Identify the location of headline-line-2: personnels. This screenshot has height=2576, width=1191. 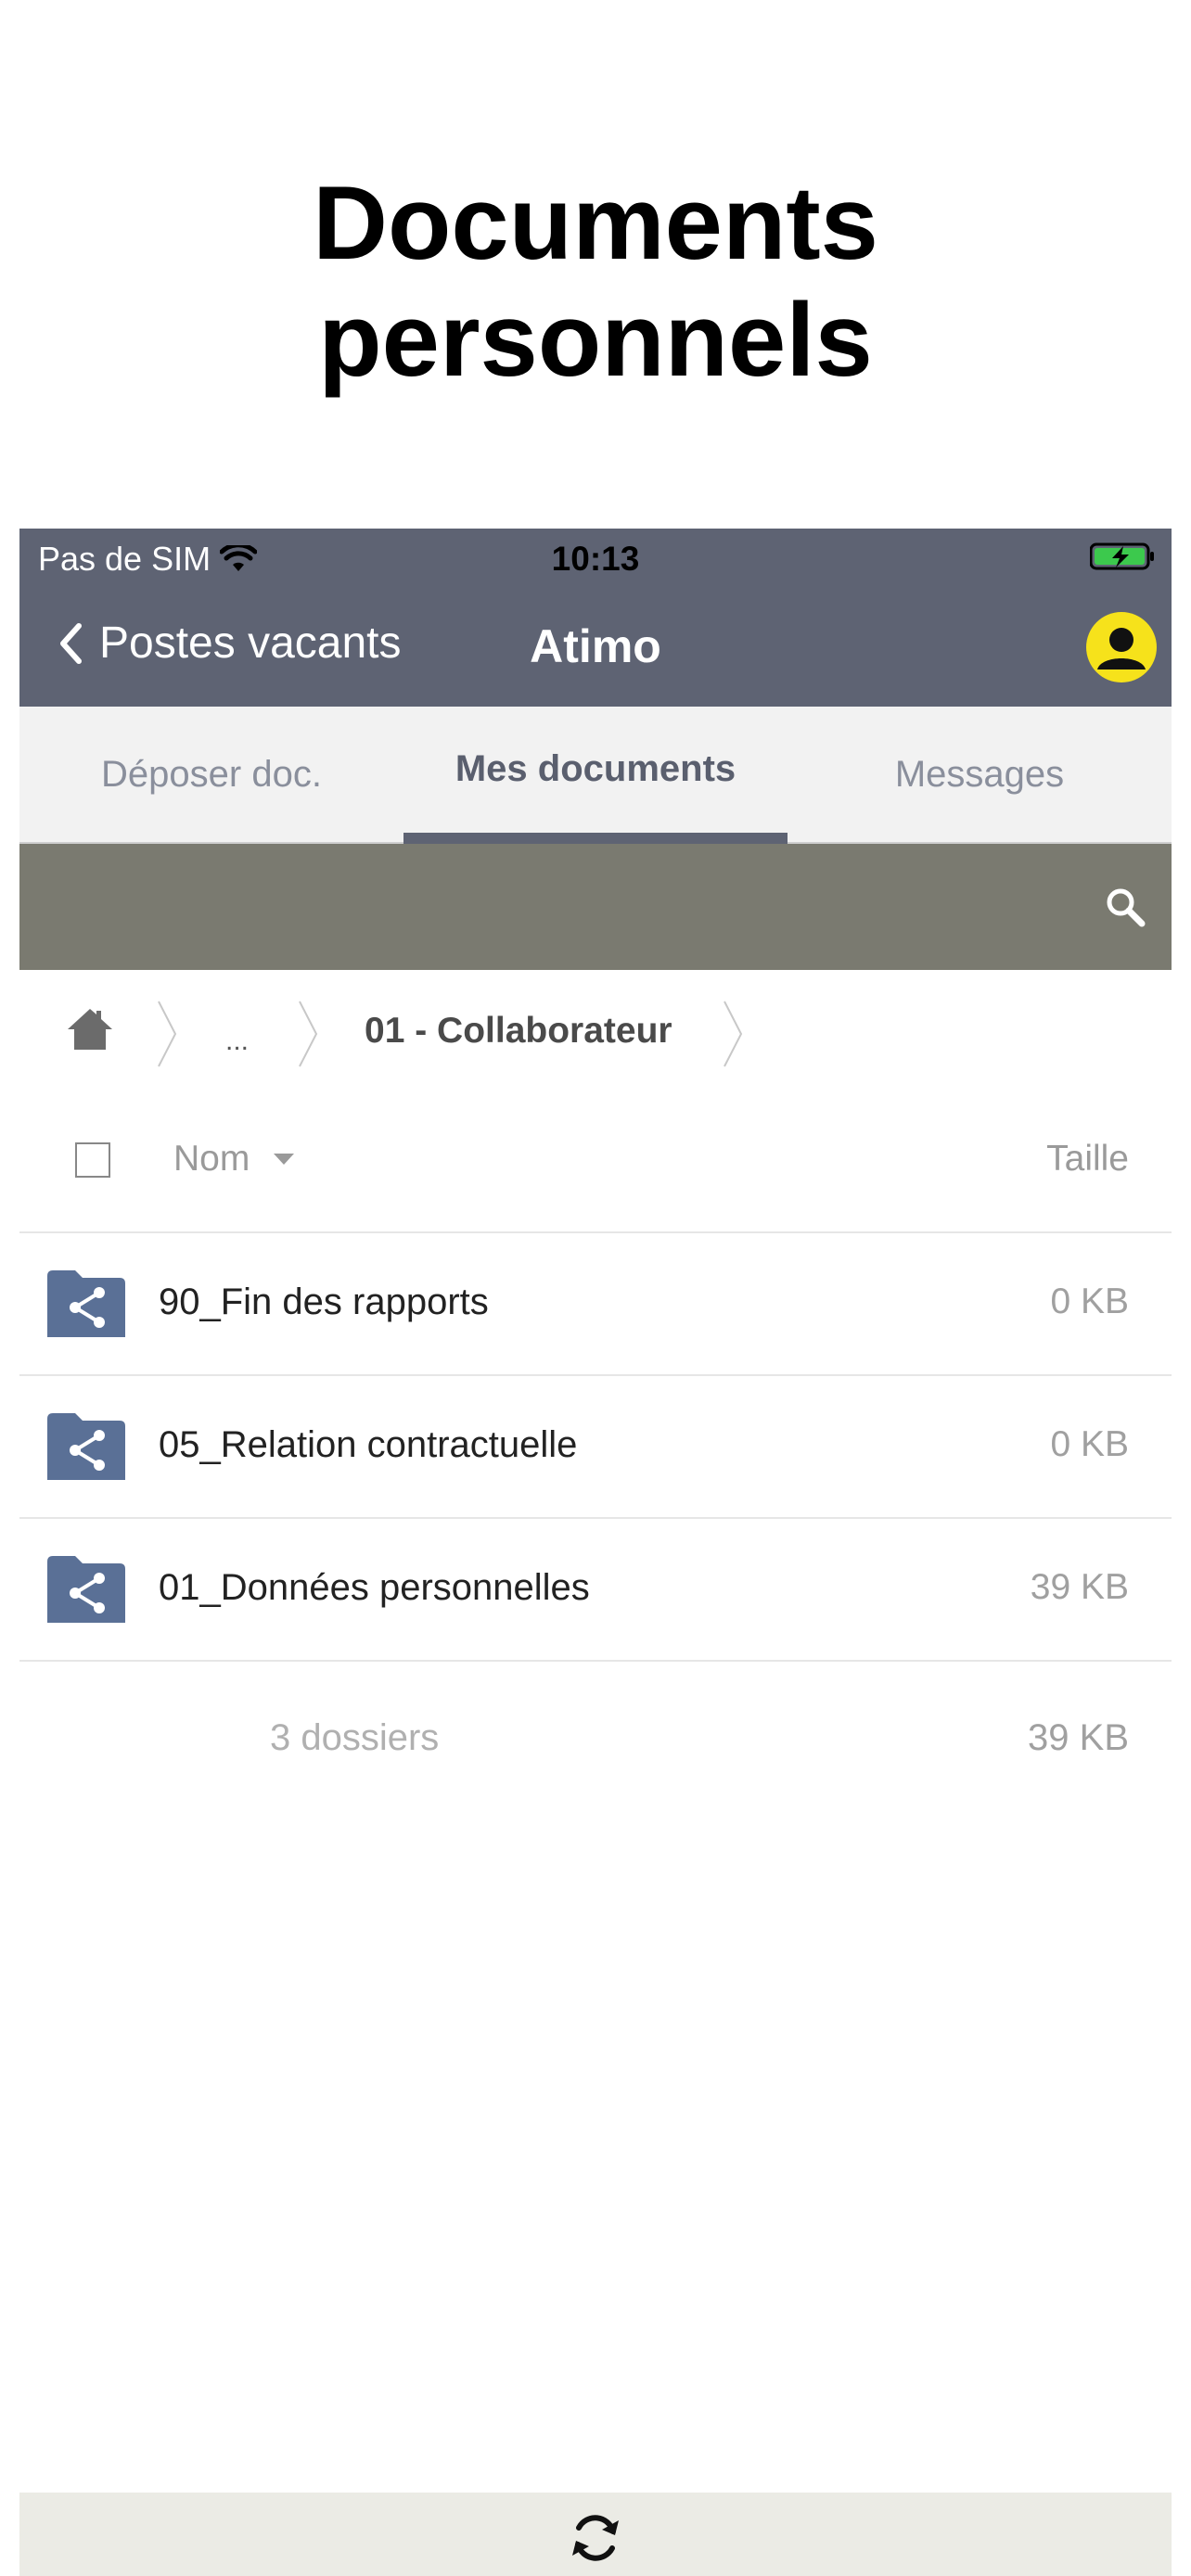
(595, 340).